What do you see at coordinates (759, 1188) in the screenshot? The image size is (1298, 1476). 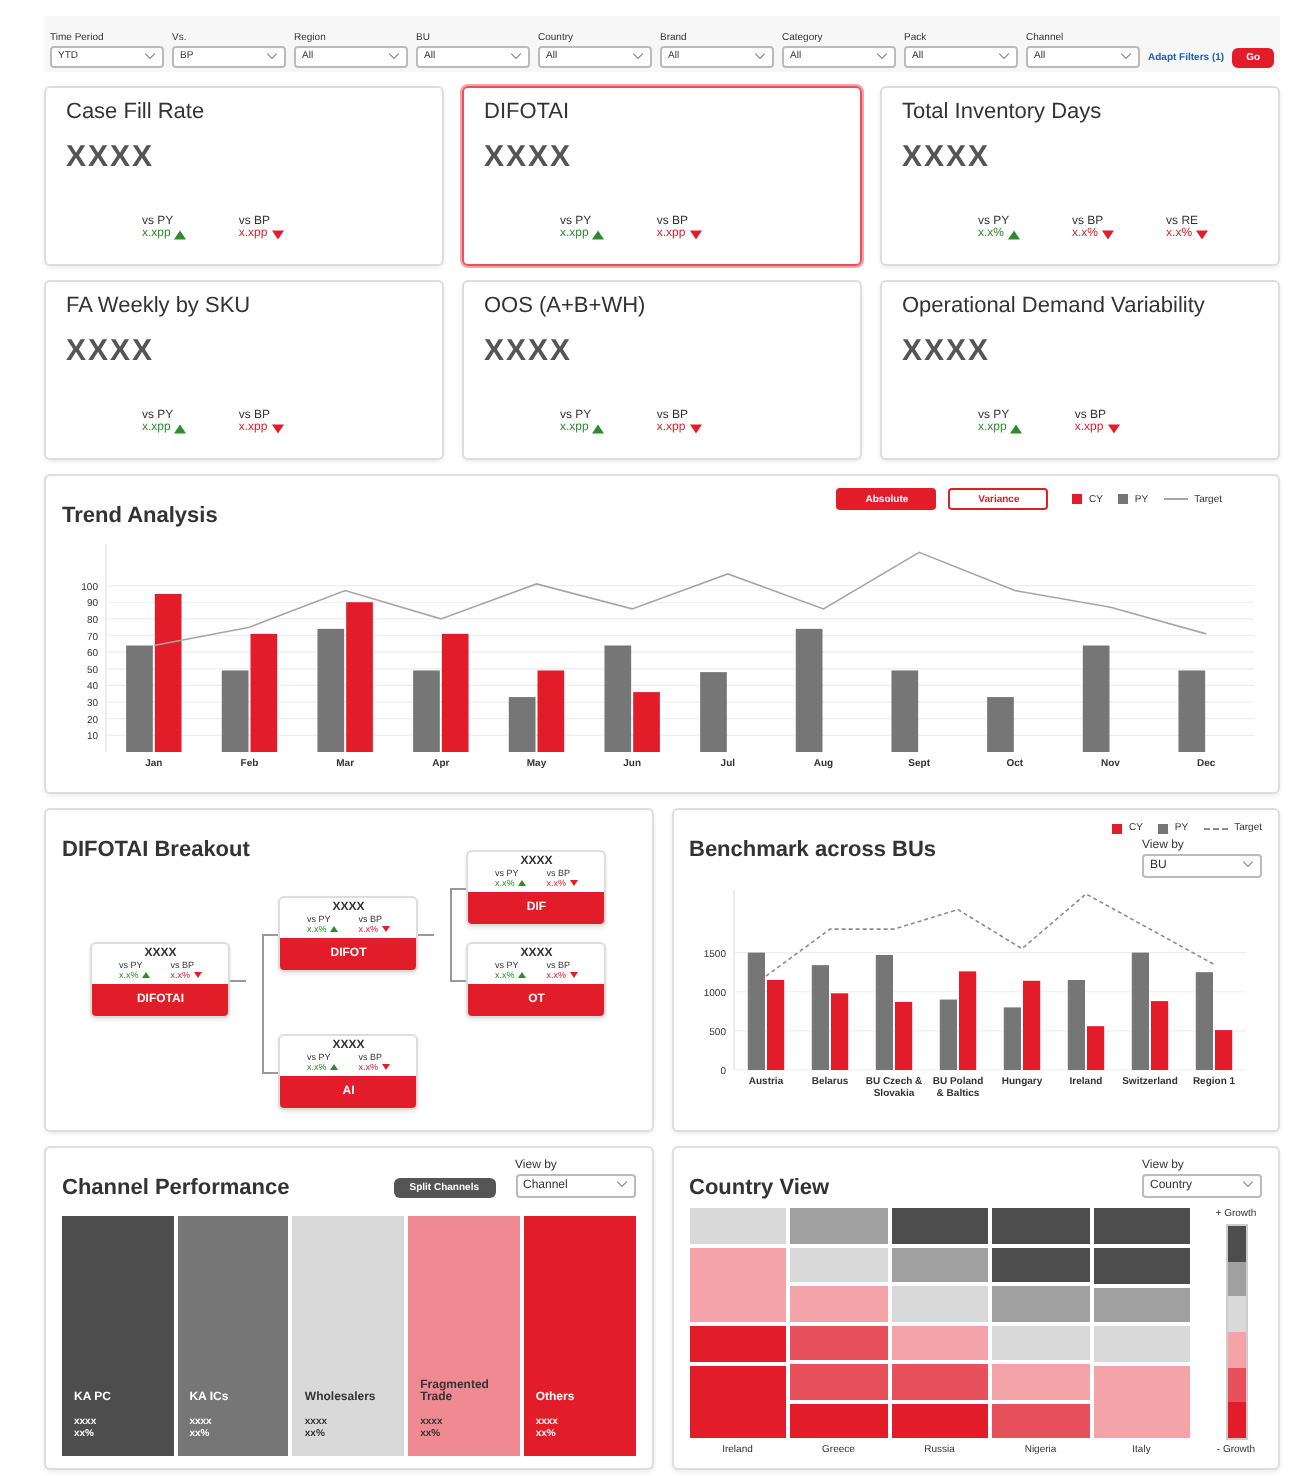 I see `panel-title: Country View` at bounding box center [759, 1188].